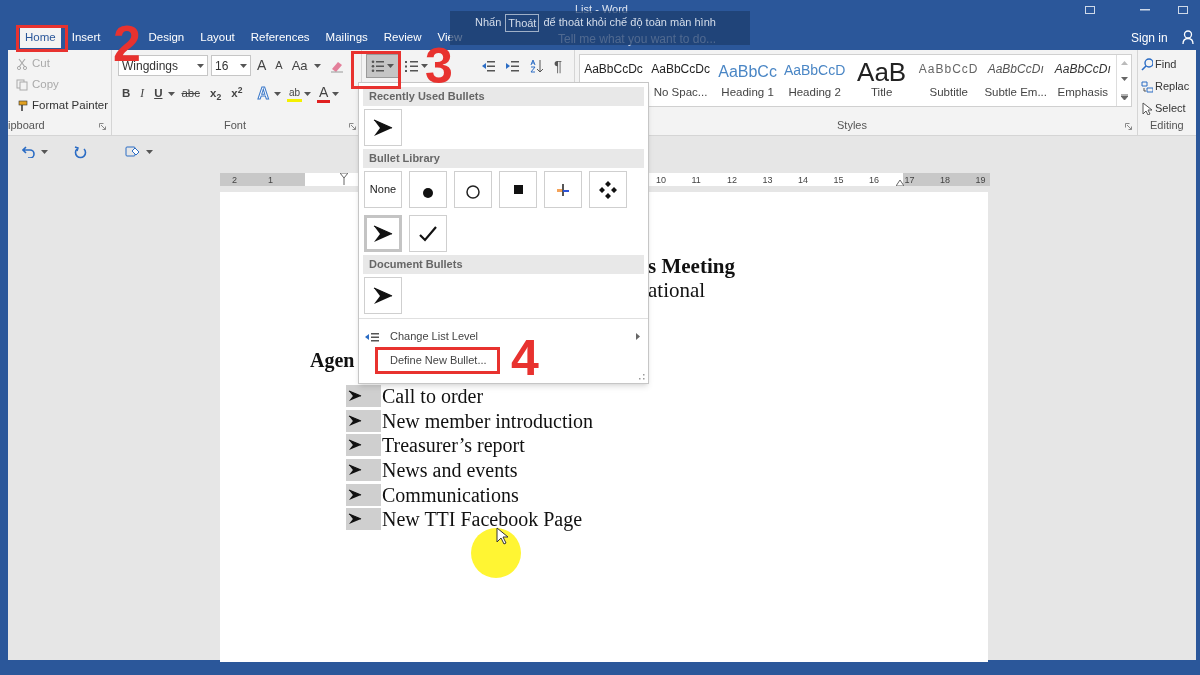 The image size is (1200, 675). I want to click on four-diamonds-icon, so click(608, 189).